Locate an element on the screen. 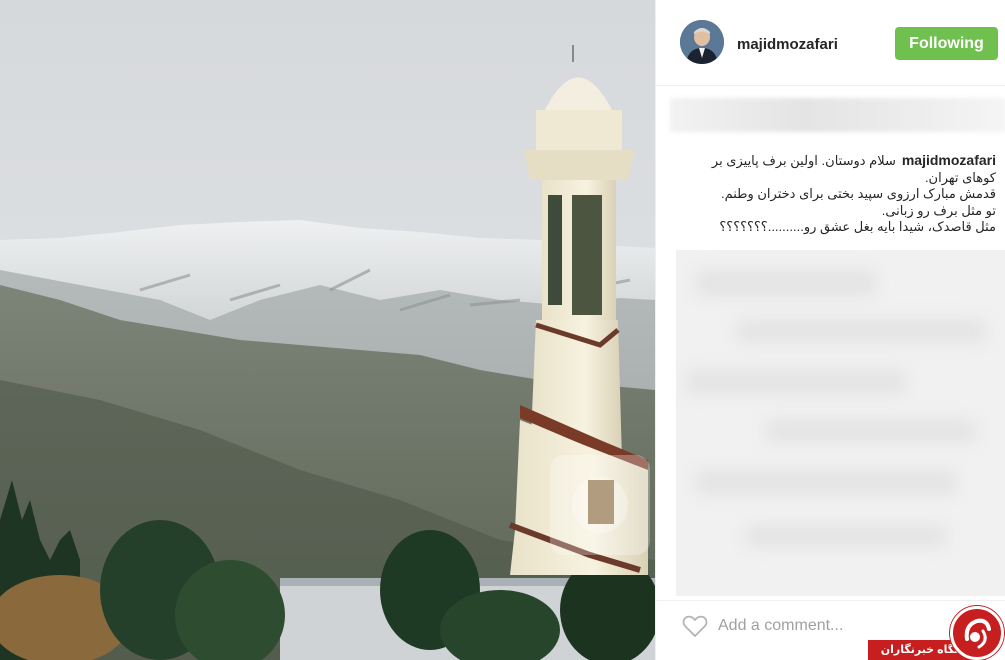  post-username: majidmozafari is located at coordinates (787, 44).